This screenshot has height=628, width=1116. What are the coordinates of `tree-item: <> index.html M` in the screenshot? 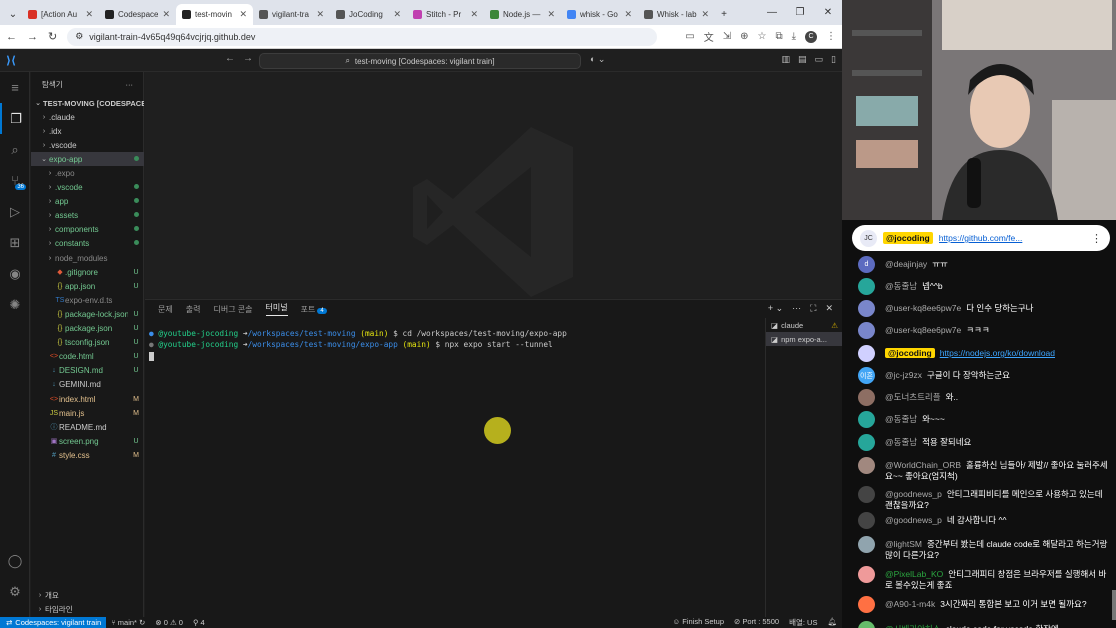 It's located at (87, 399).